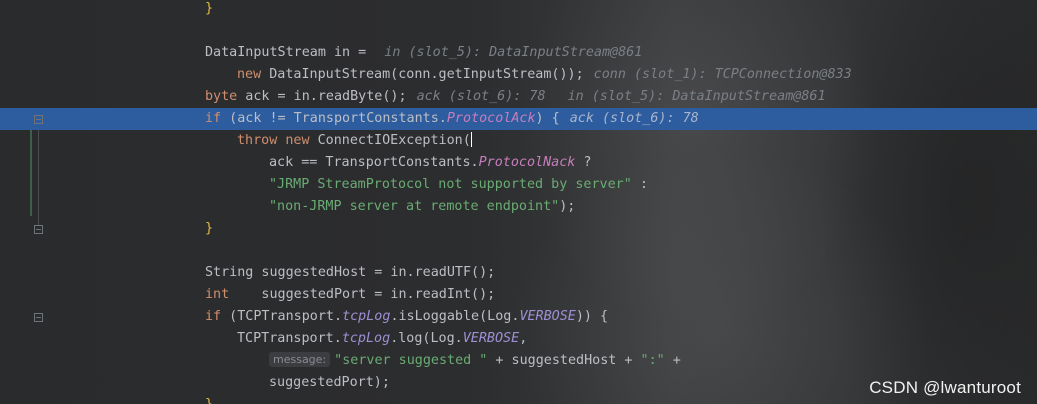 This screenshot has height=404, width=1037. What do you see at coordinates (518, 273) in the screenshot?
I see `code-line: String suggestedHost = in.readUTF();` at bounding box center [518, 273].